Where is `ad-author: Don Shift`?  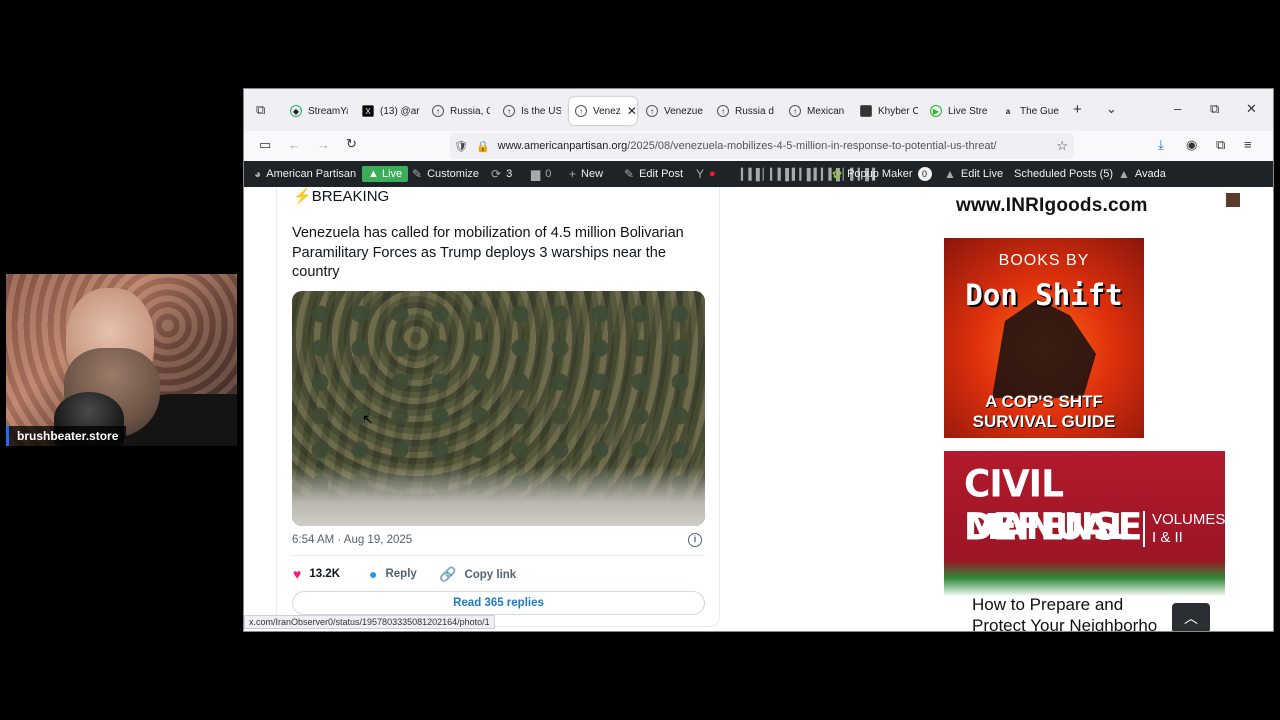
ad-author: Don Shift is located at coordinates (1044, 295).